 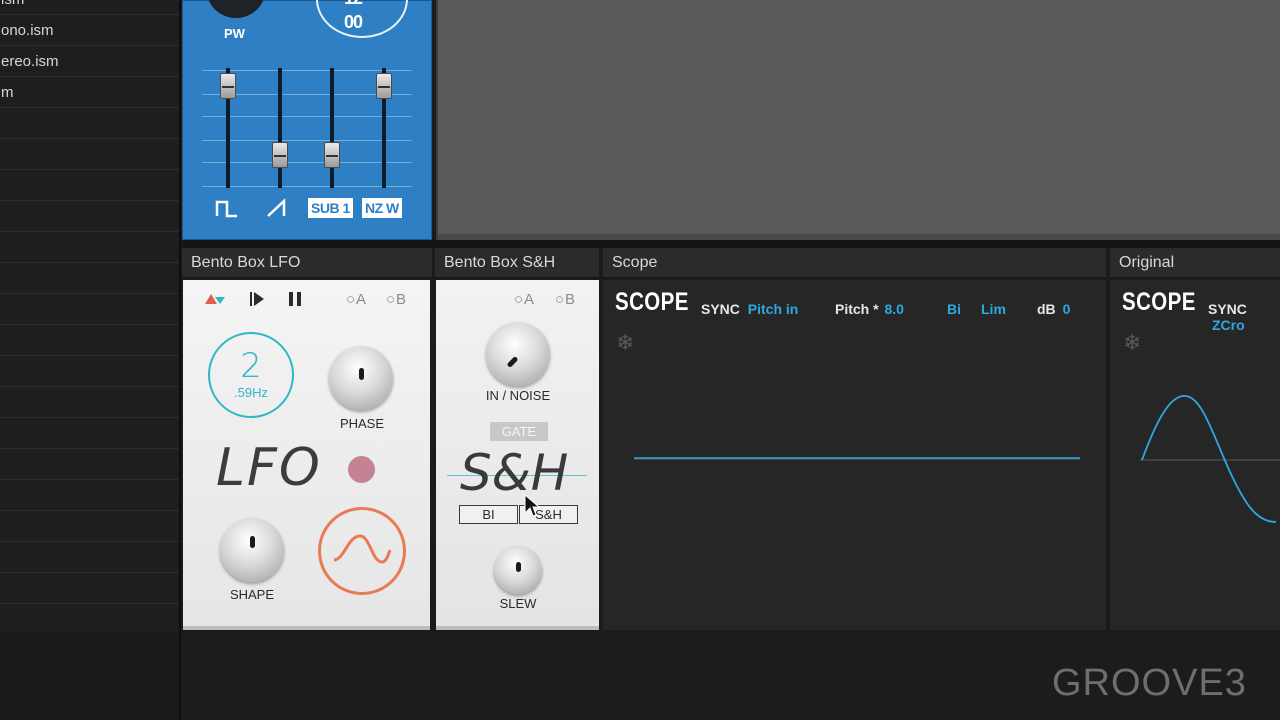 I want to click on pitch-ring-bottom: 00, so click(x=353, y=22).